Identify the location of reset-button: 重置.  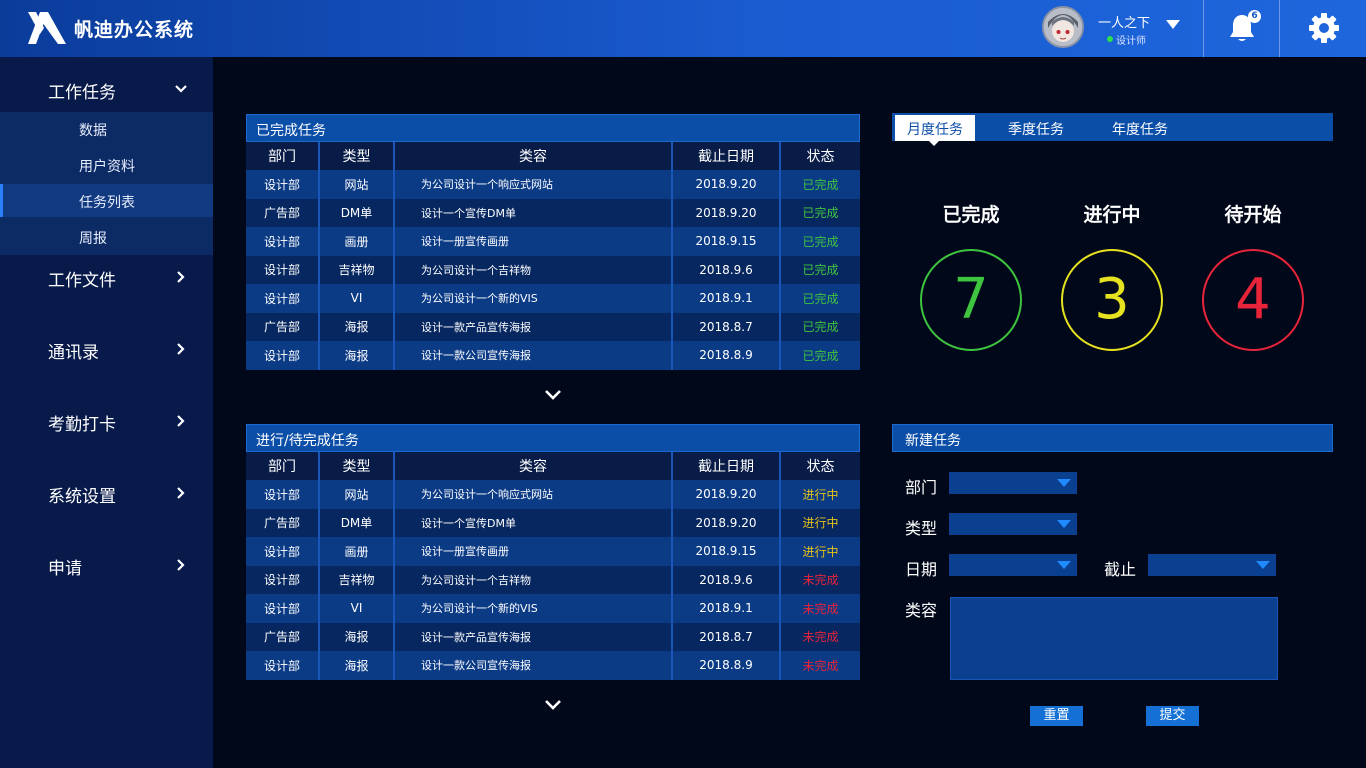
(1056, 716).